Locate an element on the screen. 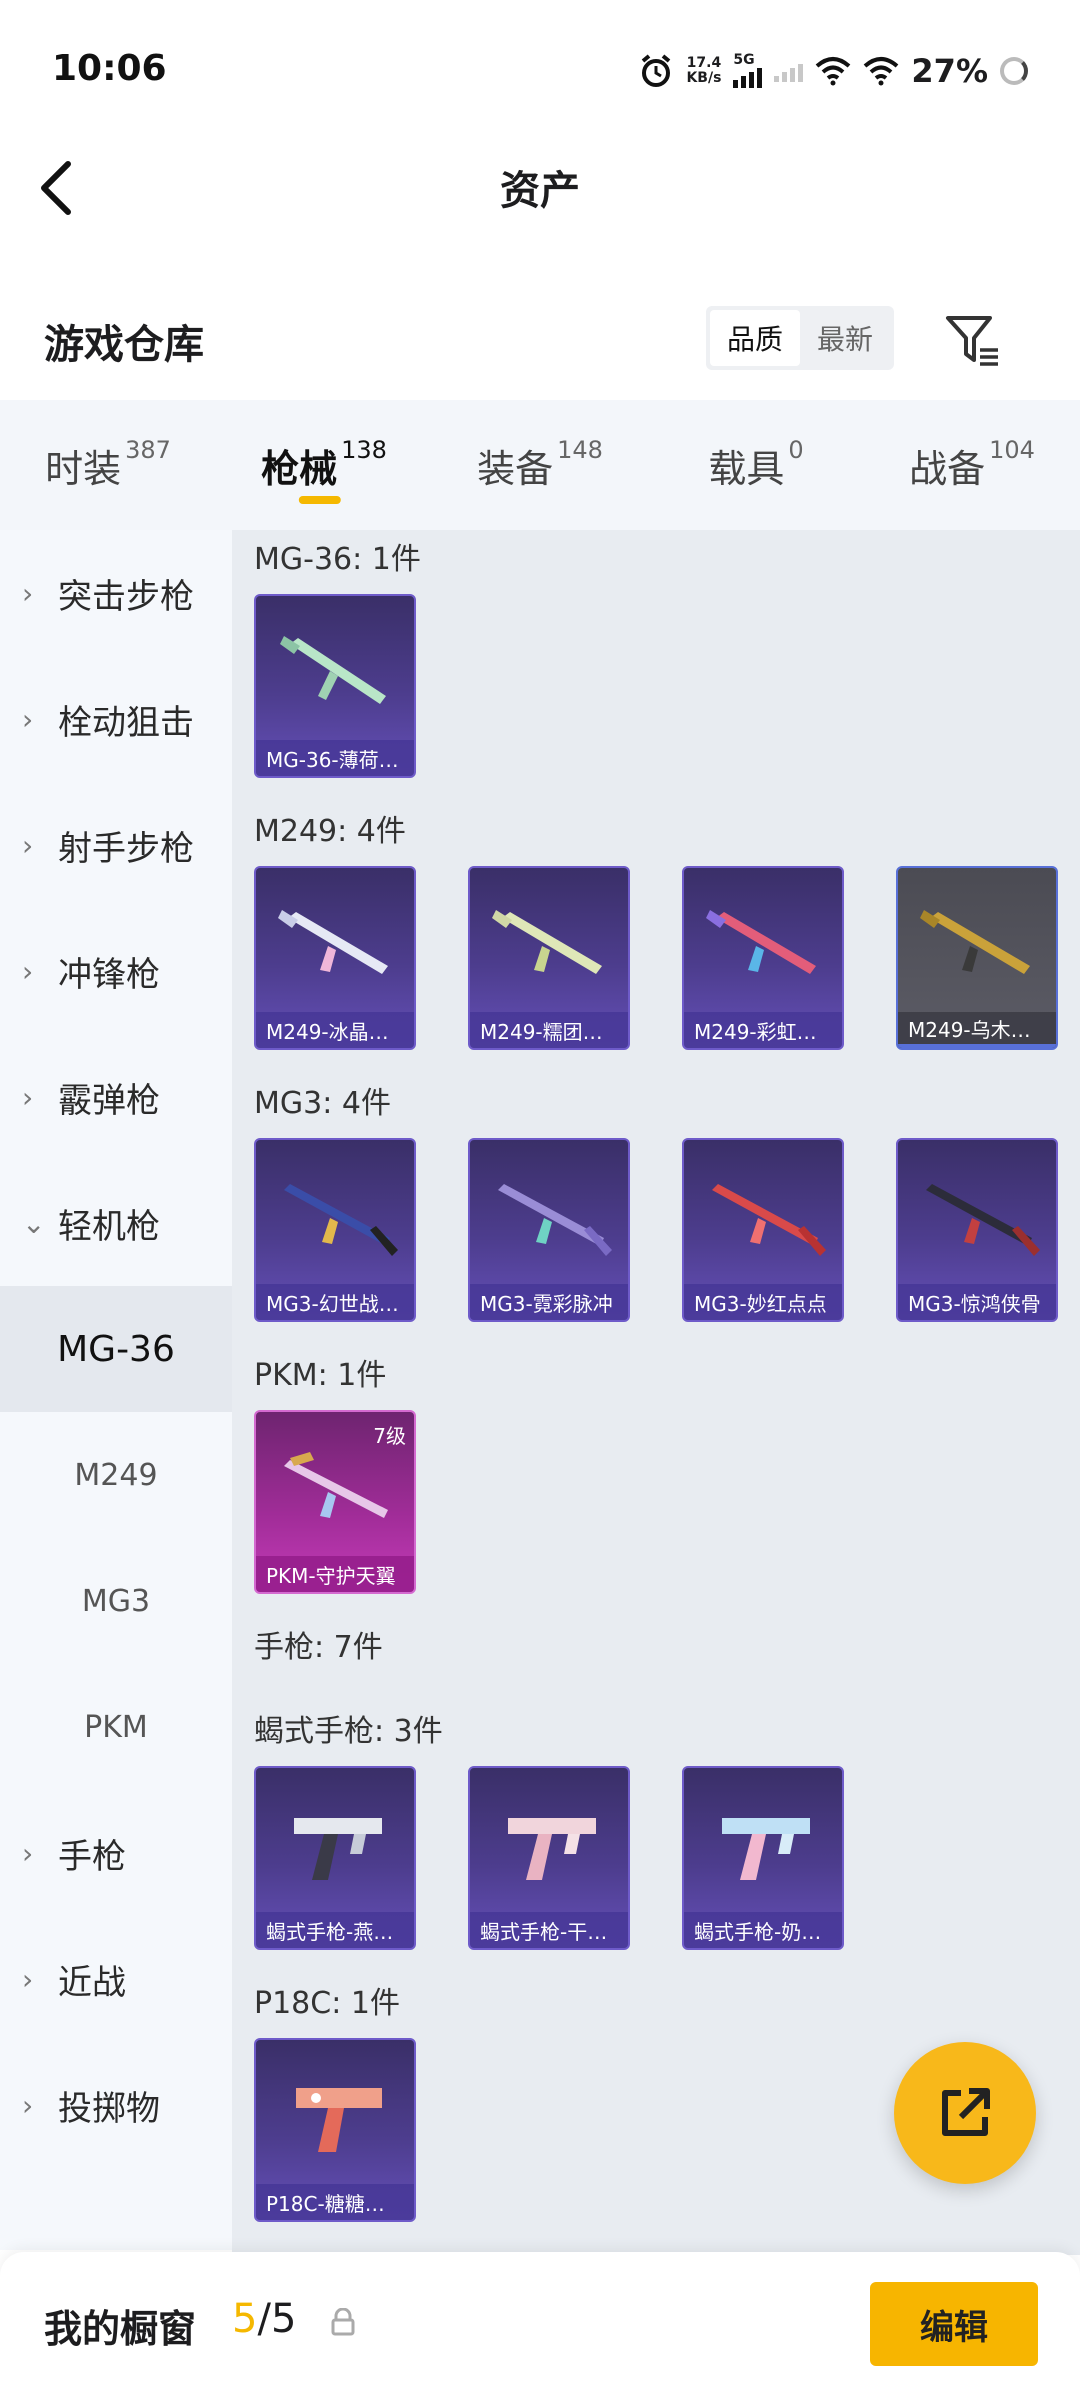  sidebar-item-label: 突击步枪 is located at coordinates (126, 596).